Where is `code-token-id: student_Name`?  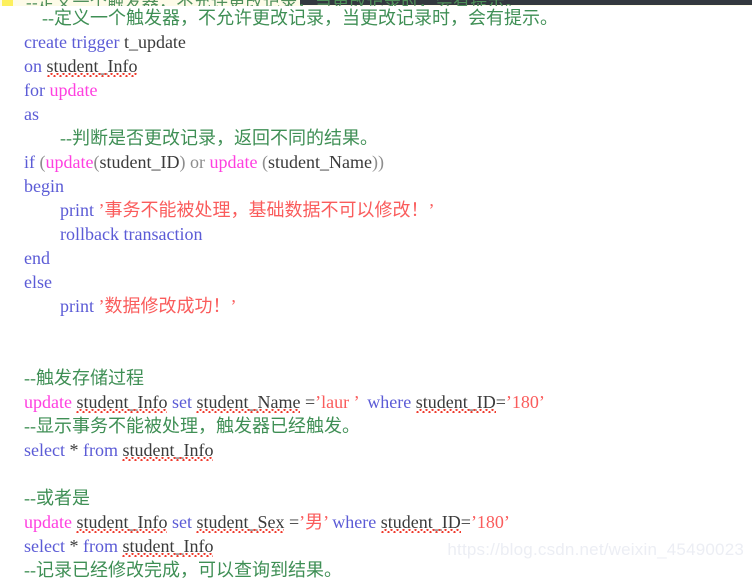 code-token-id: student_Name is located at coordinates (319, 162).